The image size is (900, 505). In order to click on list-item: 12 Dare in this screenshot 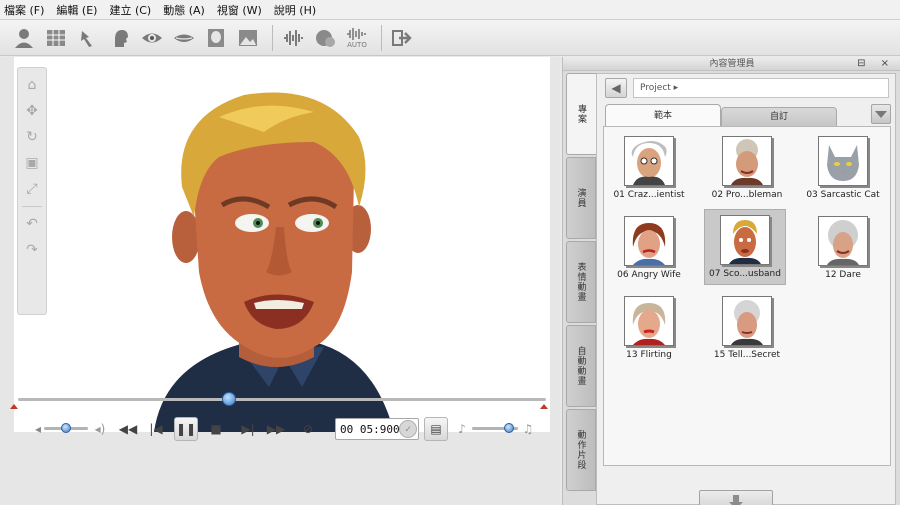, I will do `click(843, 249)`.